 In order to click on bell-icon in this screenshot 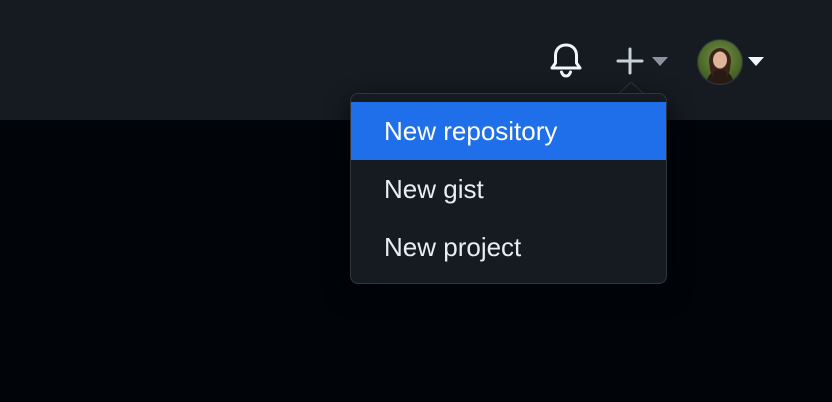, I will do `click(566, 60)`.